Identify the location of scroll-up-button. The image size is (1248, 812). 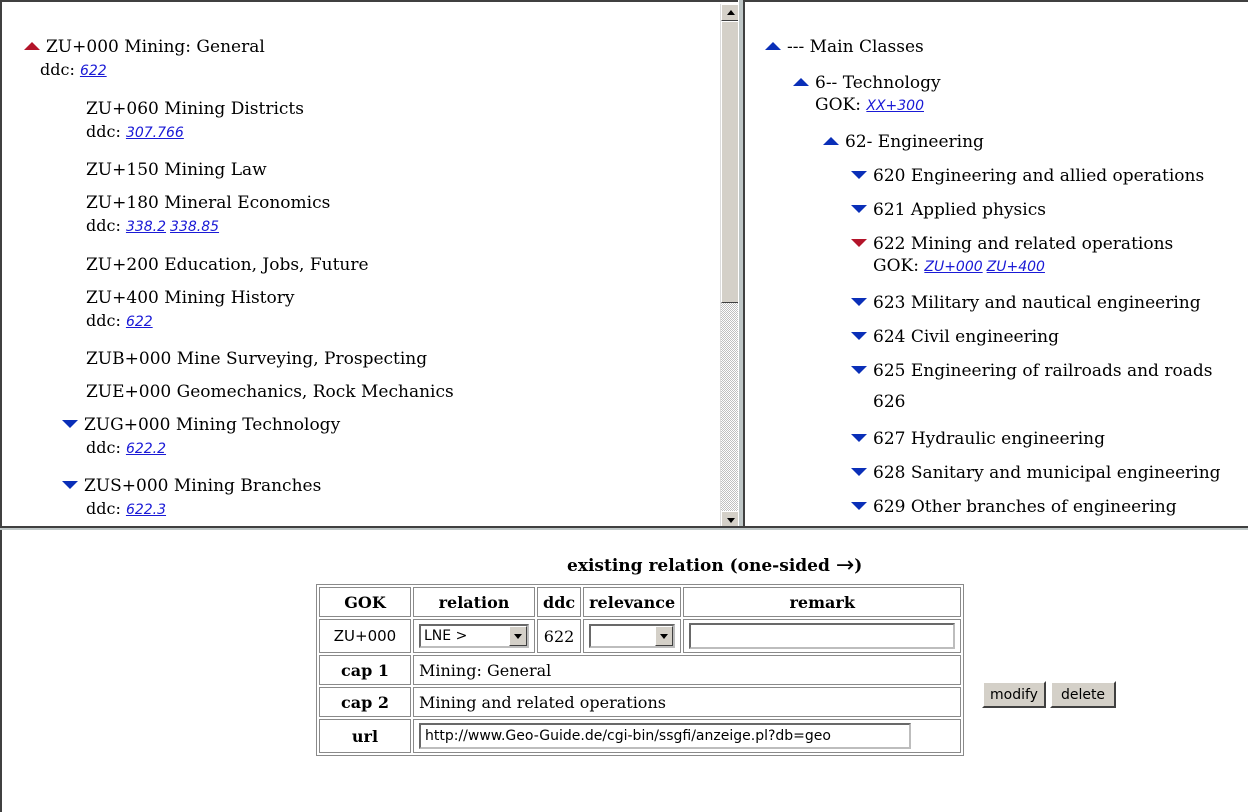
(730, 12).